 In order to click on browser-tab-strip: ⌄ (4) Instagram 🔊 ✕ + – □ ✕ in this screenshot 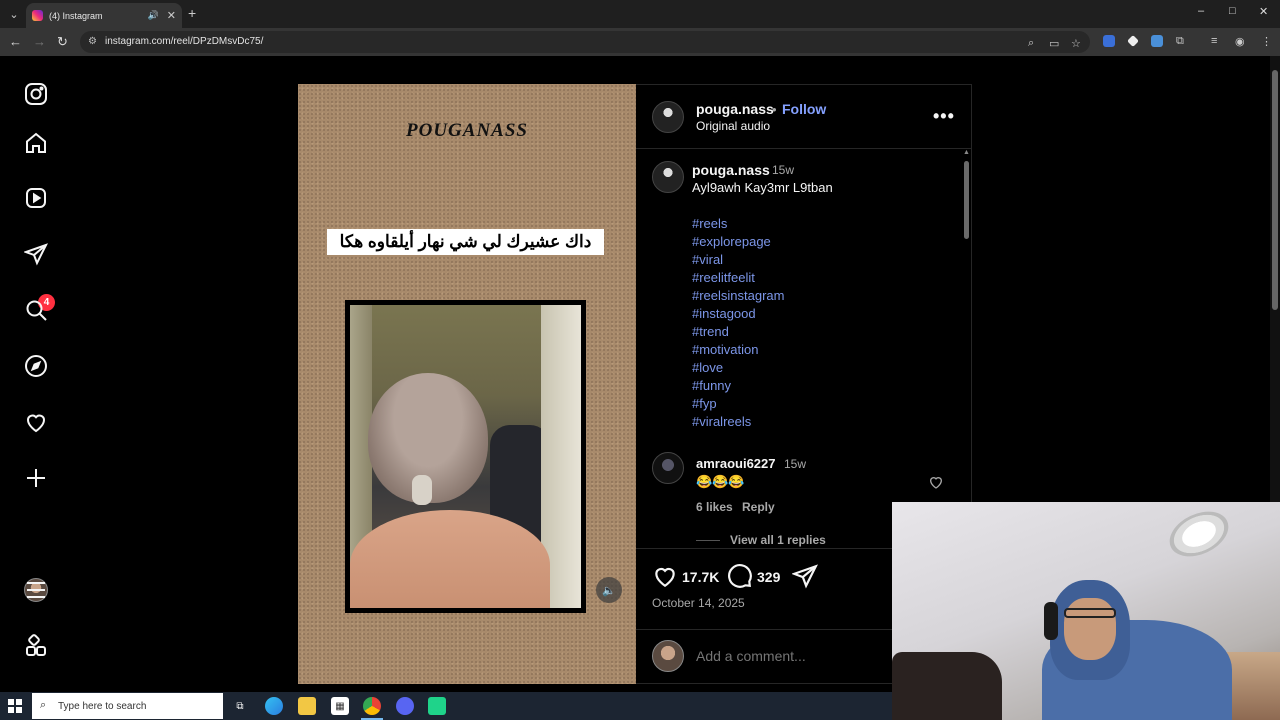, I will do `click(640, 14)`.